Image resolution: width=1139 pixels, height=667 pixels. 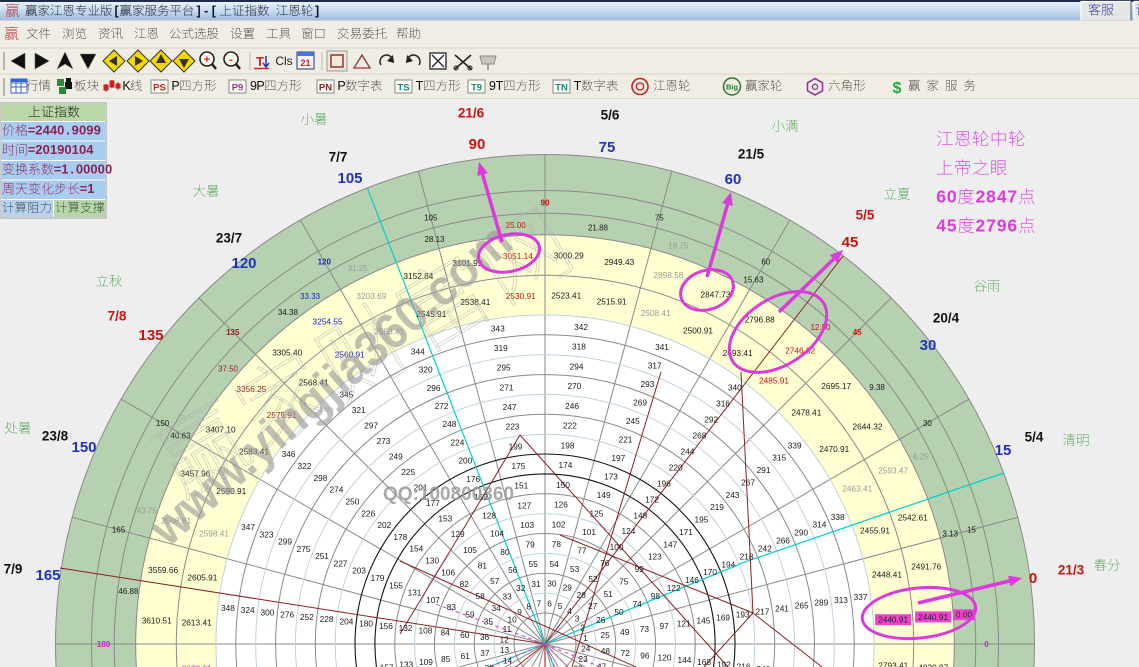 What do you see at coordinates (893, 470) in the screenshot?
I see `svg-text: 2593.47` at bounding box center [893, 470].